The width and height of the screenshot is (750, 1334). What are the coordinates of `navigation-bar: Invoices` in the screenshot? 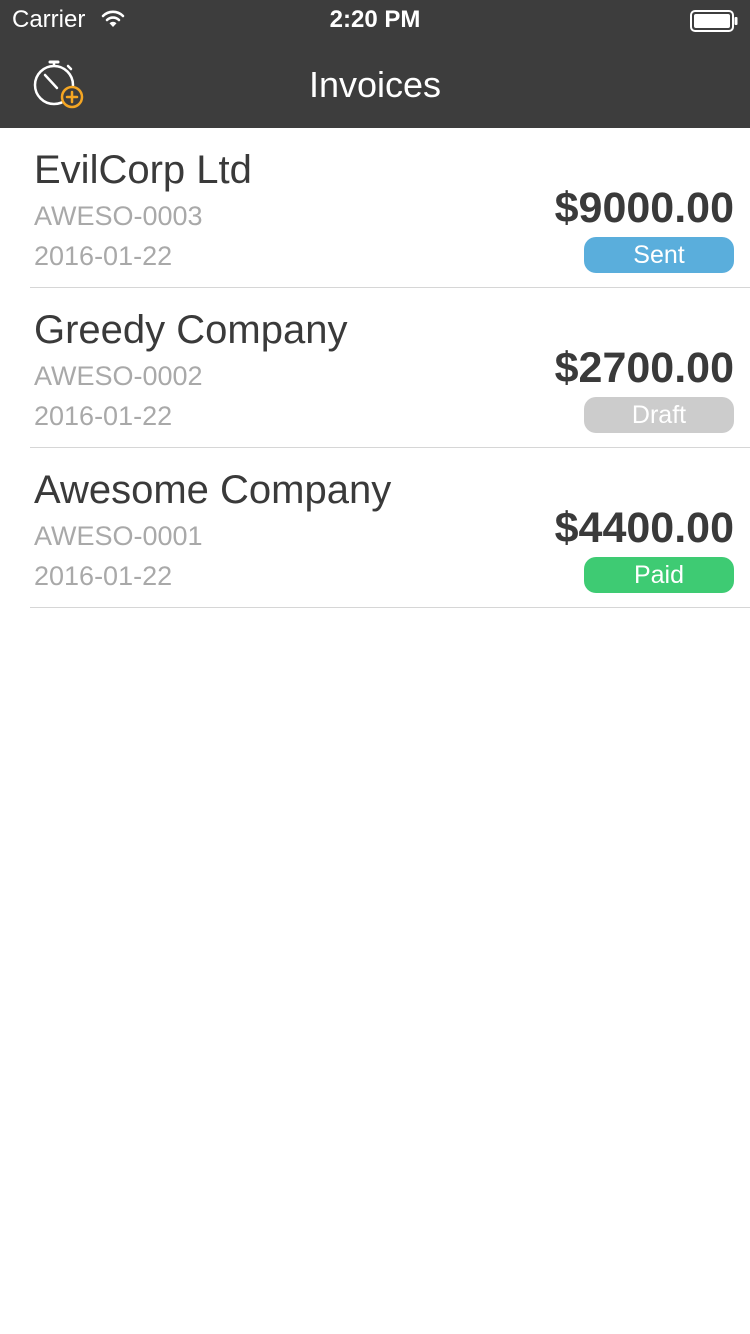 It's located at (375, 84).